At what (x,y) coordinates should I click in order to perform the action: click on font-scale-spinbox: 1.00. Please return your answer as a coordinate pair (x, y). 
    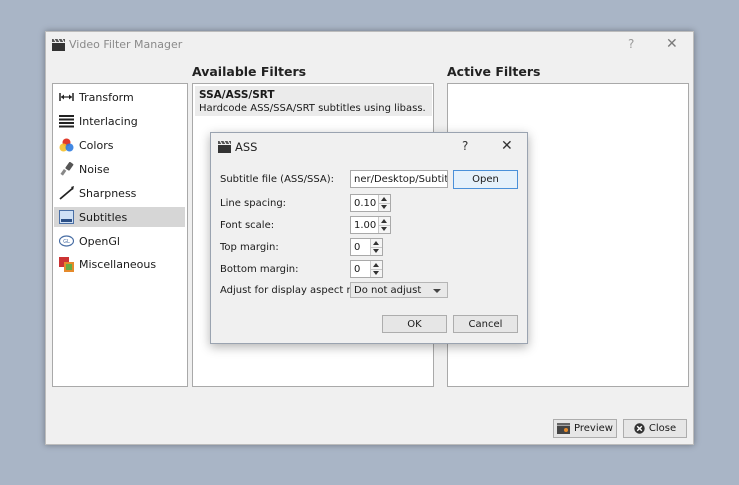
    Looking at the image, I should click on (370, 225).